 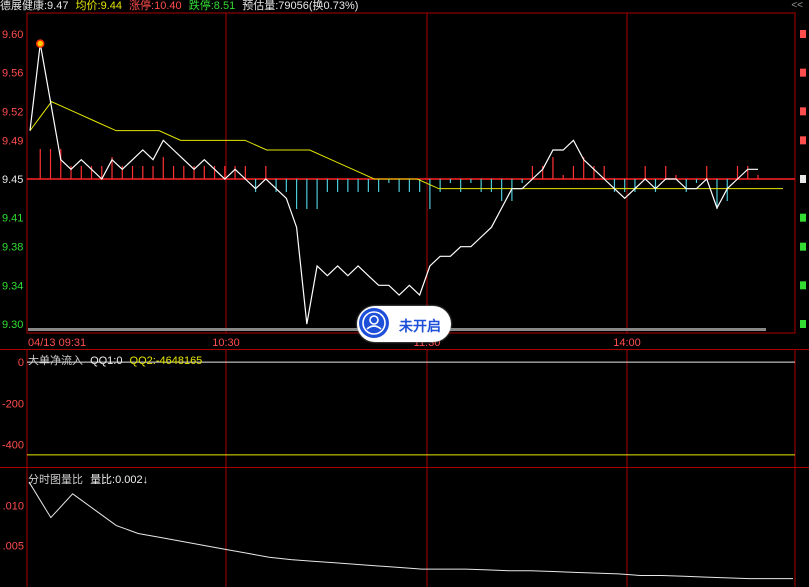 What do you see at coordinates (13, 446) in the screenshot?
I see `p2-tick-label: -400` at bounding box center [13, 446].